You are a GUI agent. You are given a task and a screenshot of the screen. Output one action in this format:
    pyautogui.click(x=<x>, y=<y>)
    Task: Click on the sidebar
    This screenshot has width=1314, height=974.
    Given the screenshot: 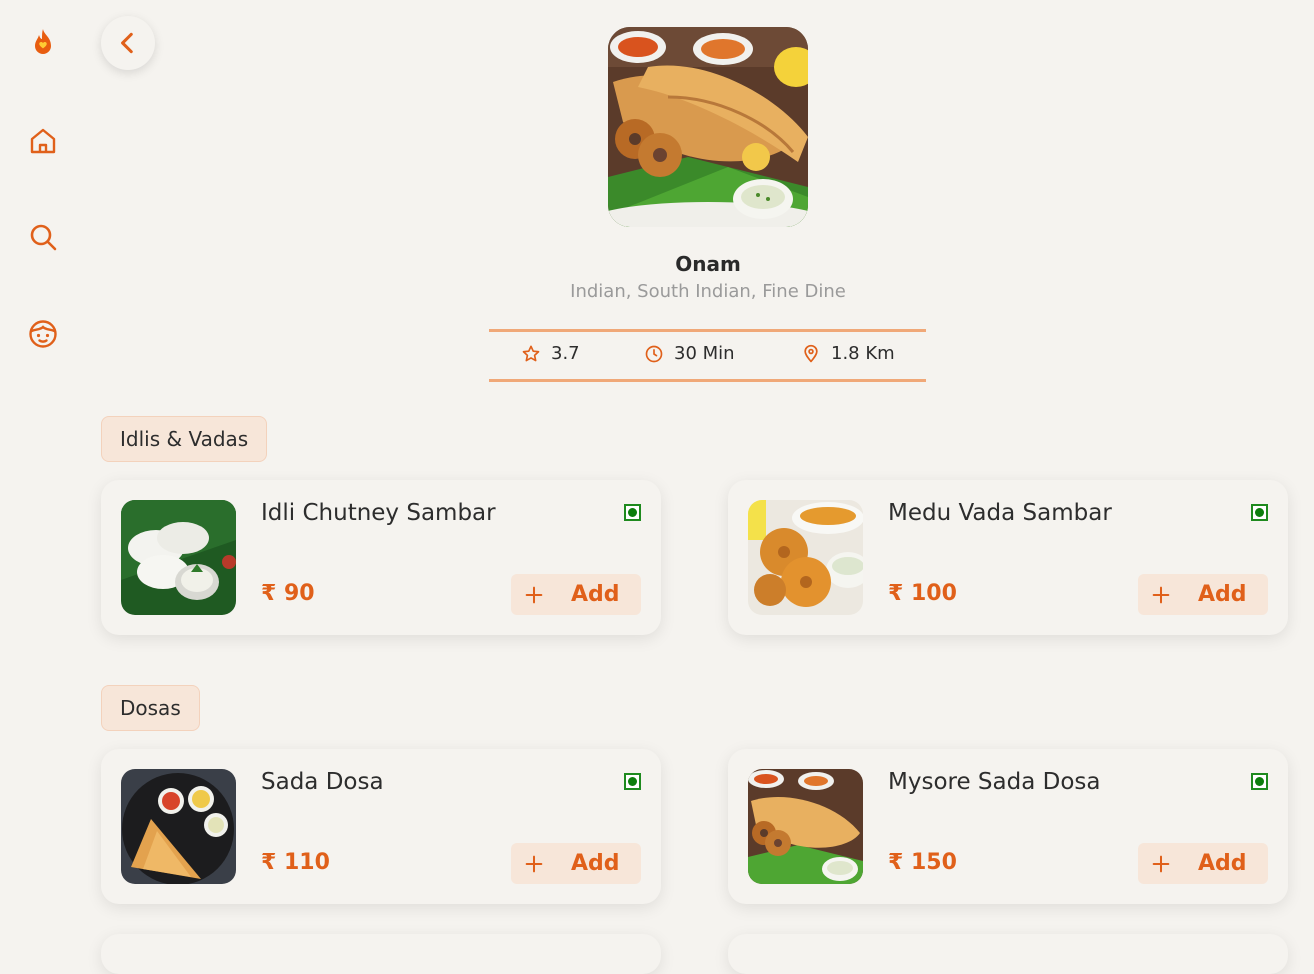 What is the action you would take?
    pyautogui.click(x=43, y=472)
    